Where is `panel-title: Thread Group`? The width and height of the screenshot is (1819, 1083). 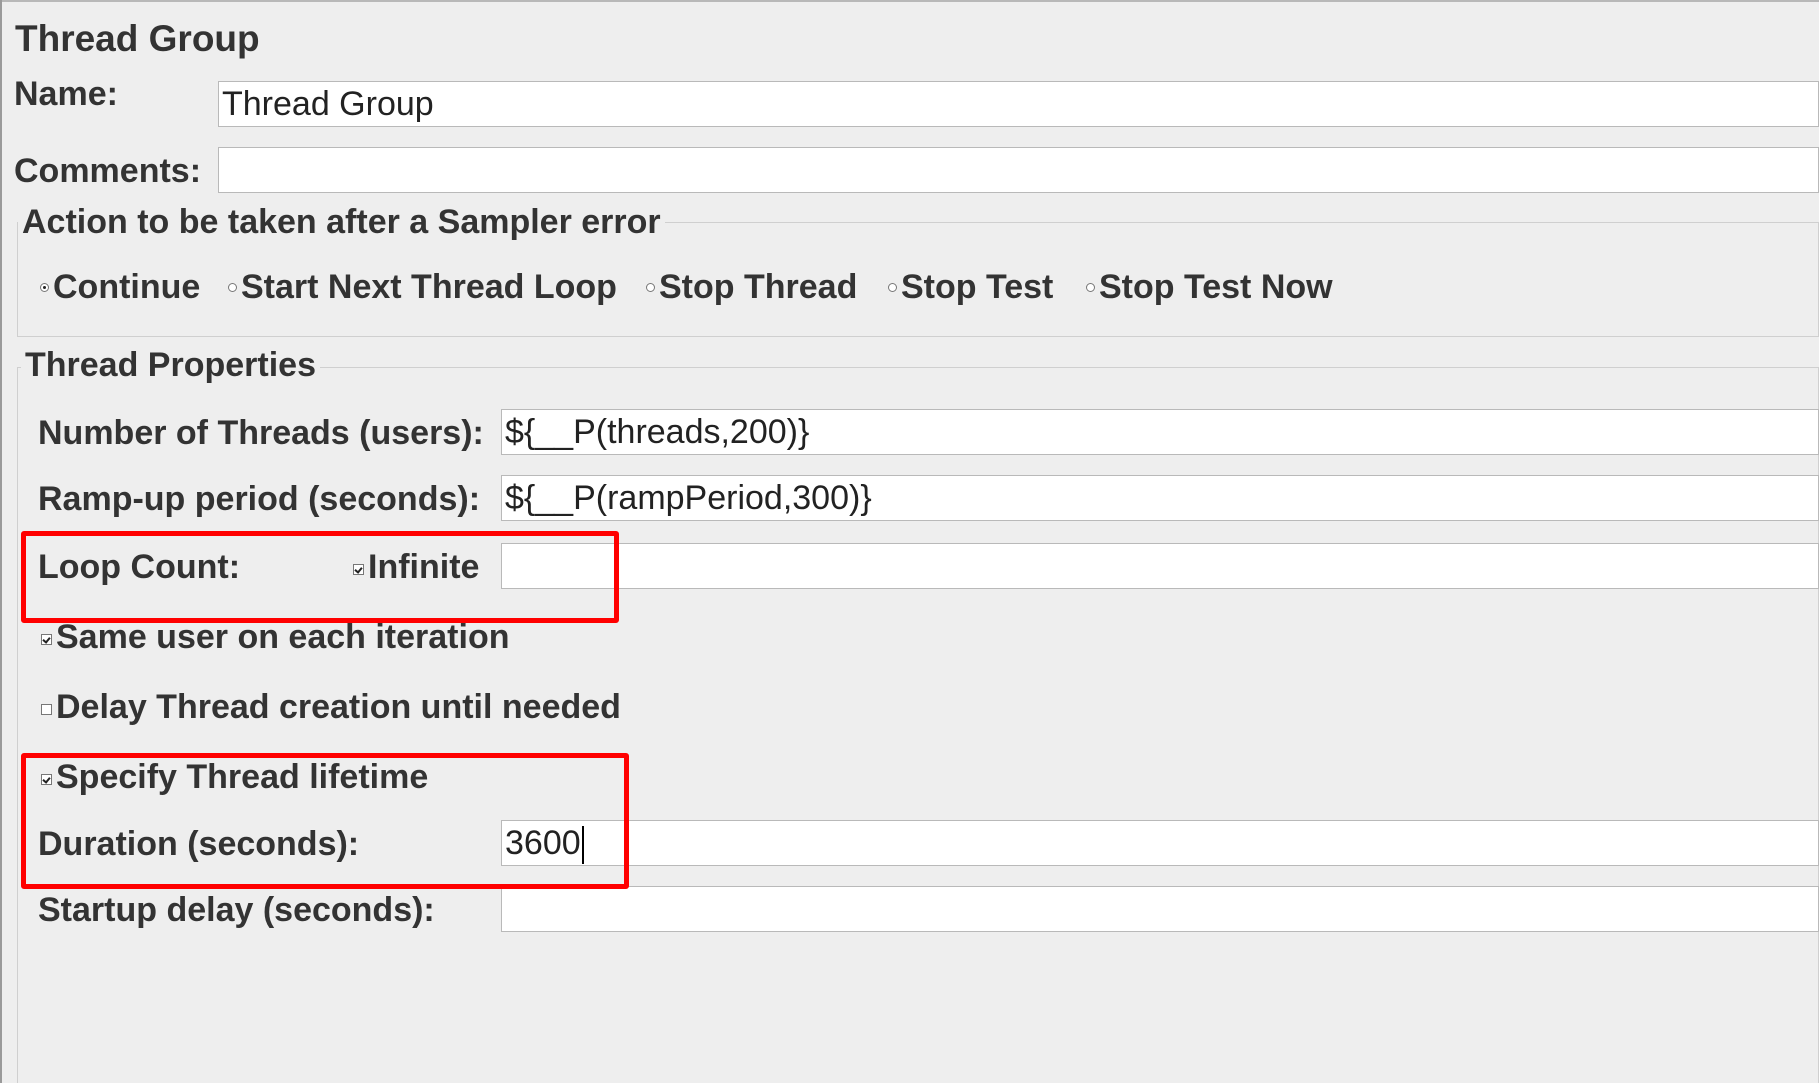 panel-title: Thread Group is located at coordinates (137, 38).